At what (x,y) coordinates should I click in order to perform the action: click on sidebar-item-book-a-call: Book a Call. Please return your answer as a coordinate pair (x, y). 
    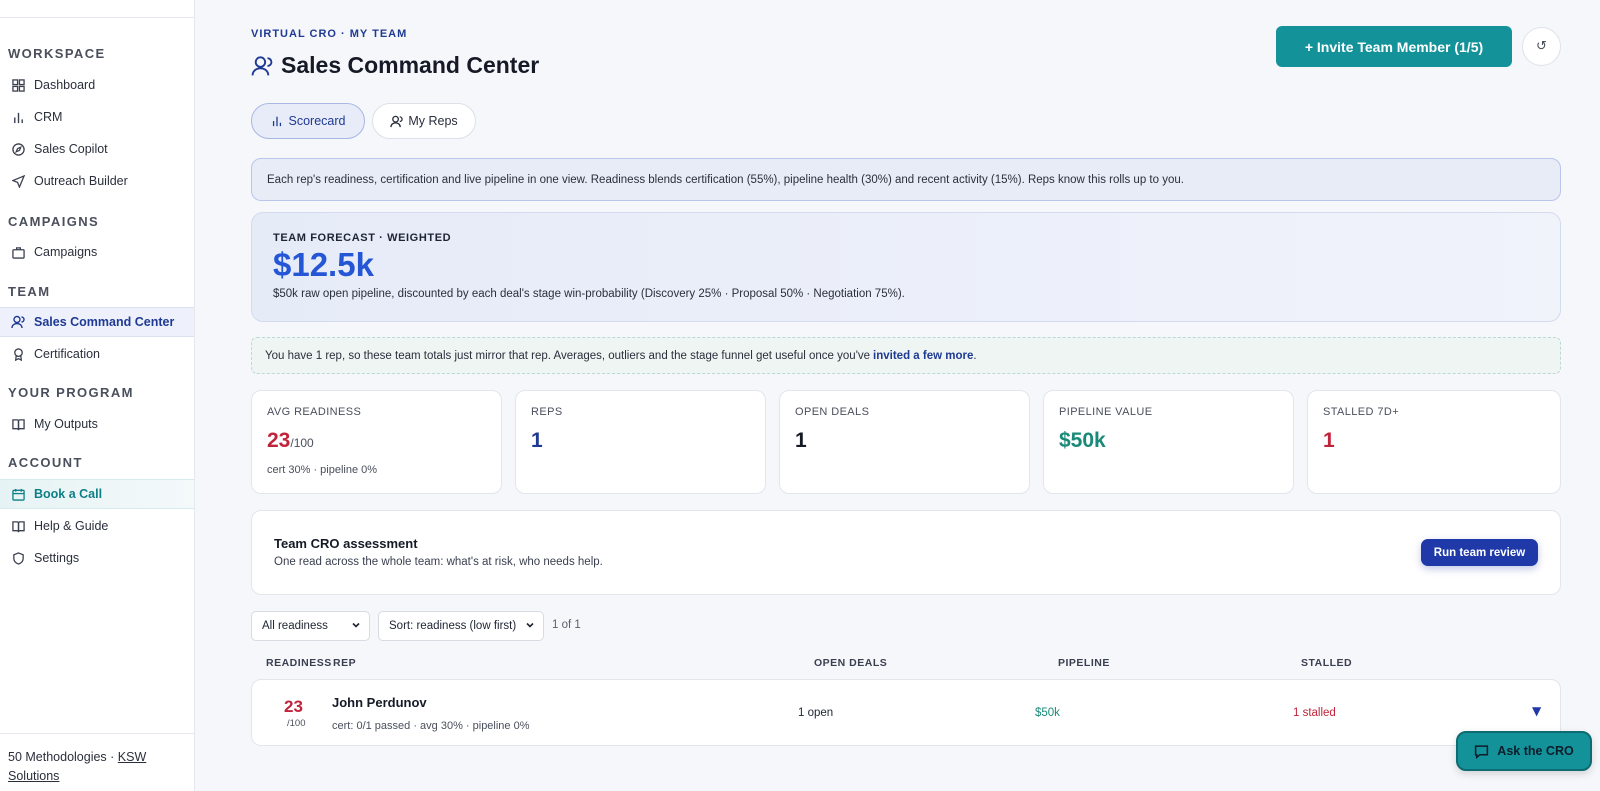
    Looking at the image, I should click on (97, 494).